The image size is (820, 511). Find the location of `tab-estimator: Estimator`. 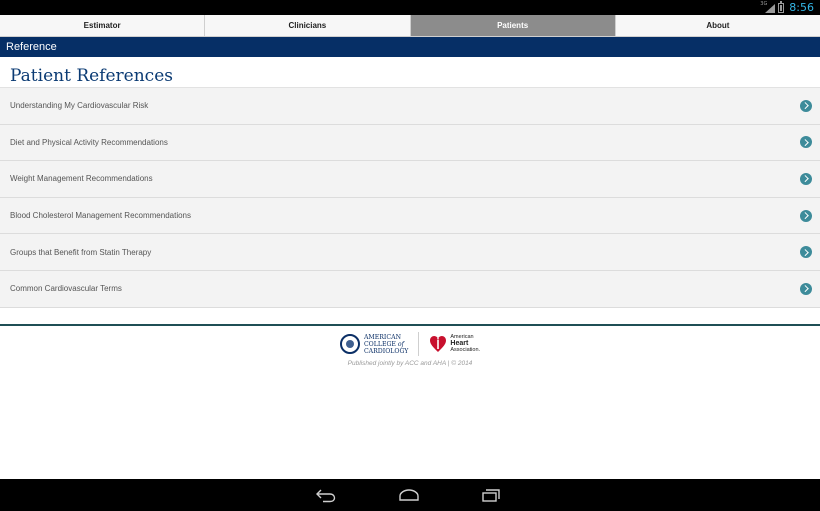

tab-estimator: Estimator is located at coordinates (103, 25).